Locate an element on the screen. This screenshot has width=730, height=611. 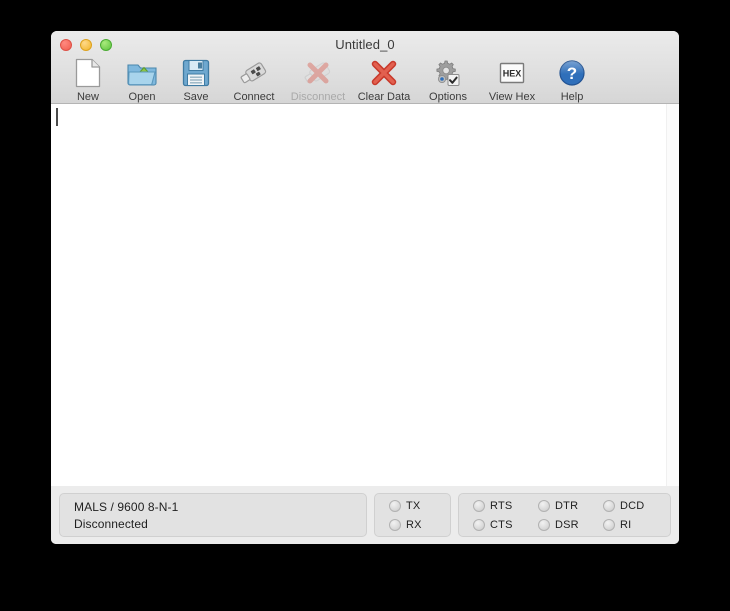
red-x-icon is located at coordinates (318, 73).